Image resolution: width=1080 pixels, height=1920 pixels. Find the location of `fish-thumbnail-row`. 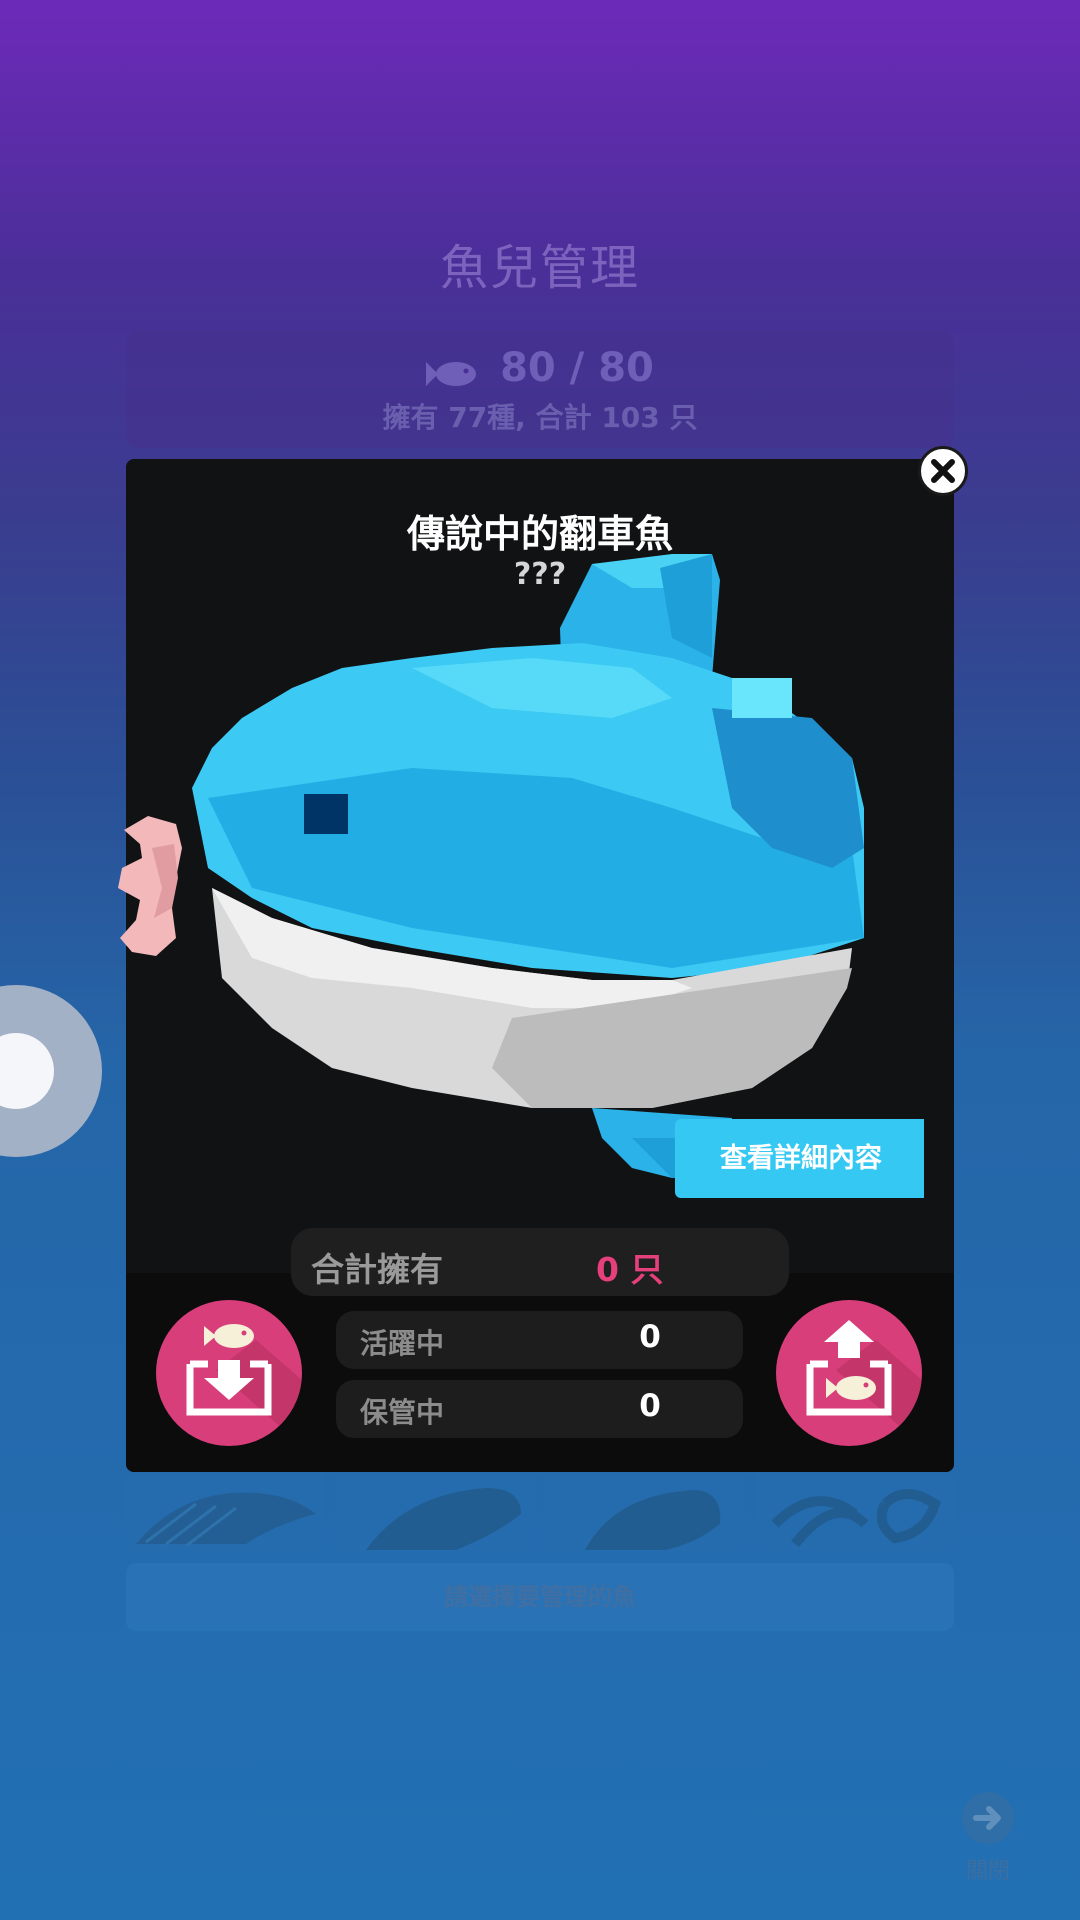

fish-thumbnail-row is located at coordinates (540, 1512).